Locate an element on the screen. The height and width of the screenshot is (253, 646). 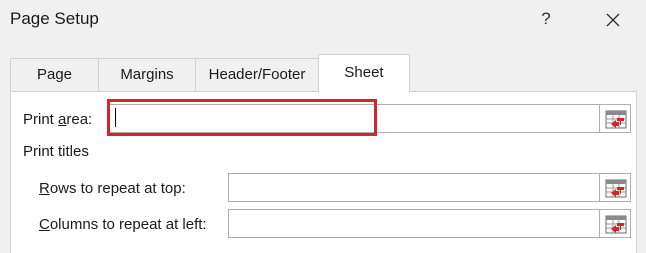
rows-repeat-input is located at coordinates (414, 187).